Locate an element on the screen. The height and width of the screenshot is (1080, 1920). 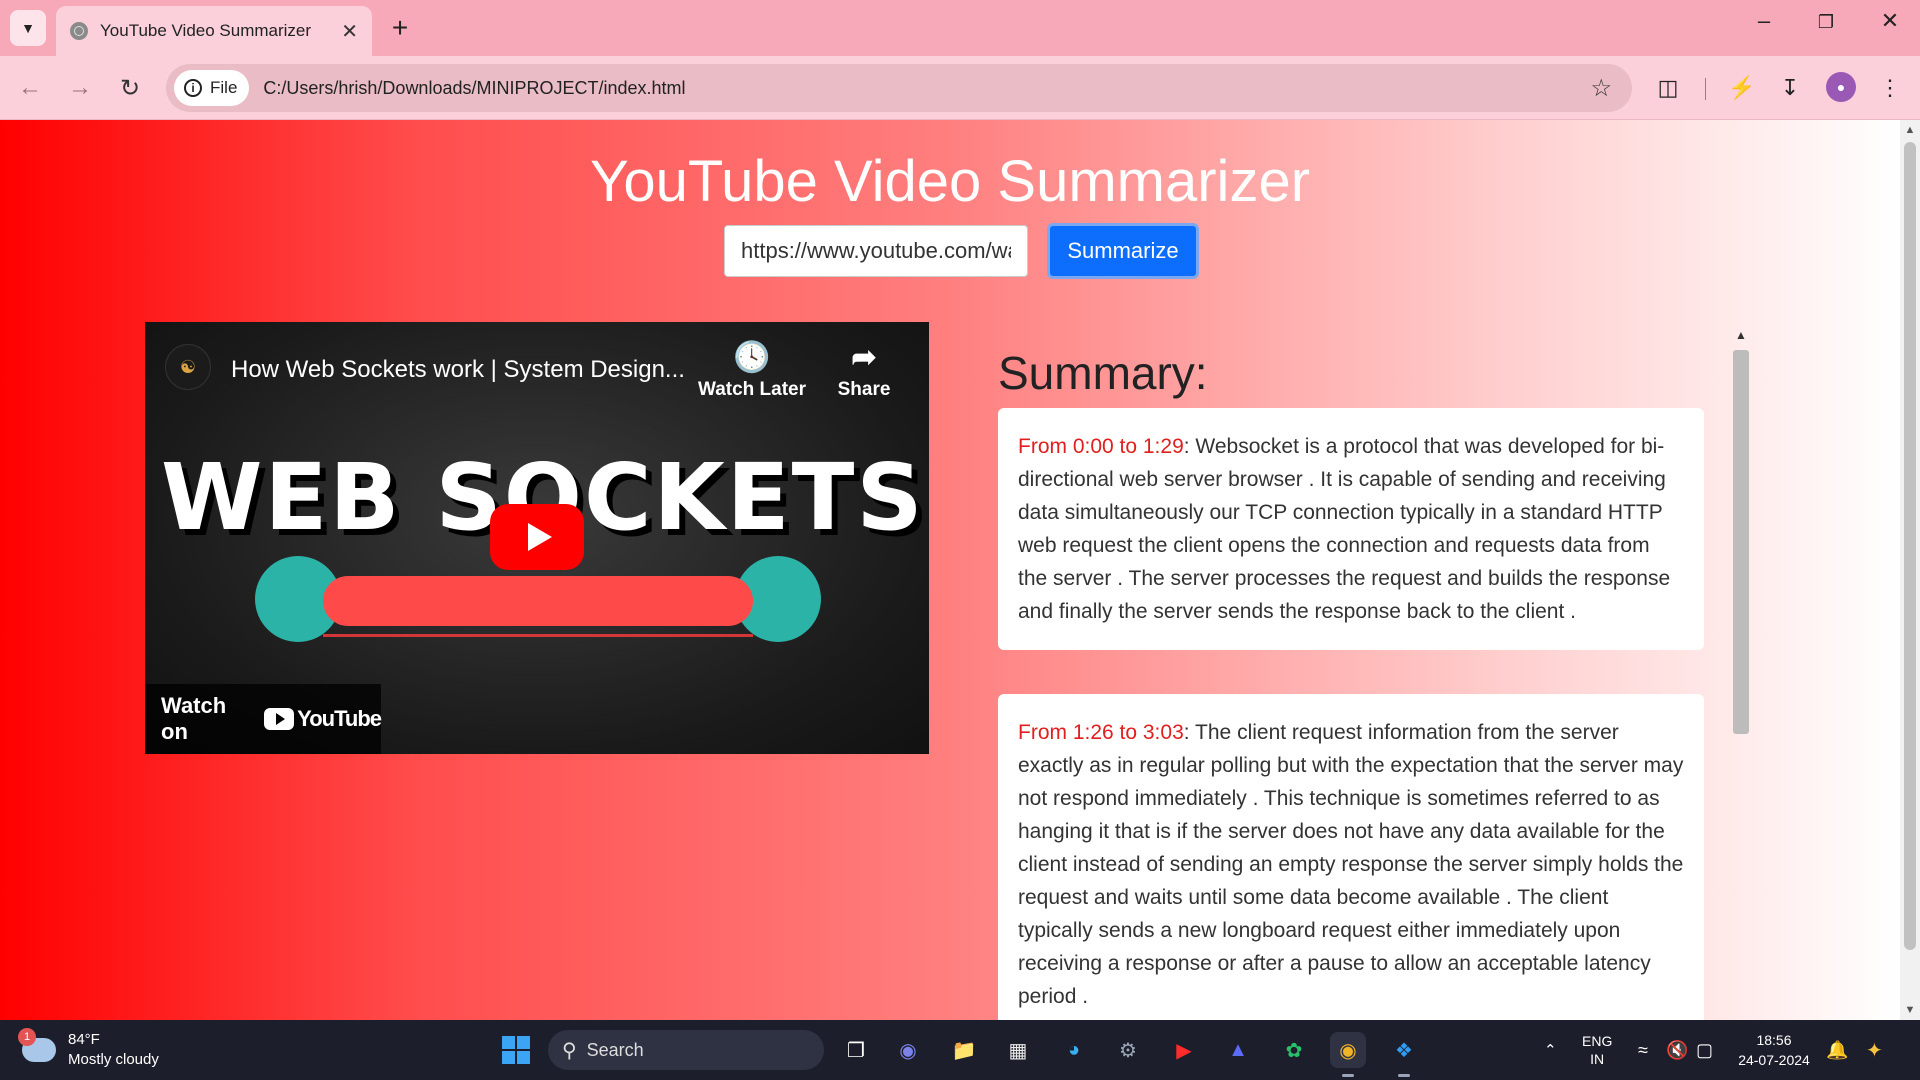
watch-on-youtube-button: Watch on YouTube is located at coordinates (263, 719).